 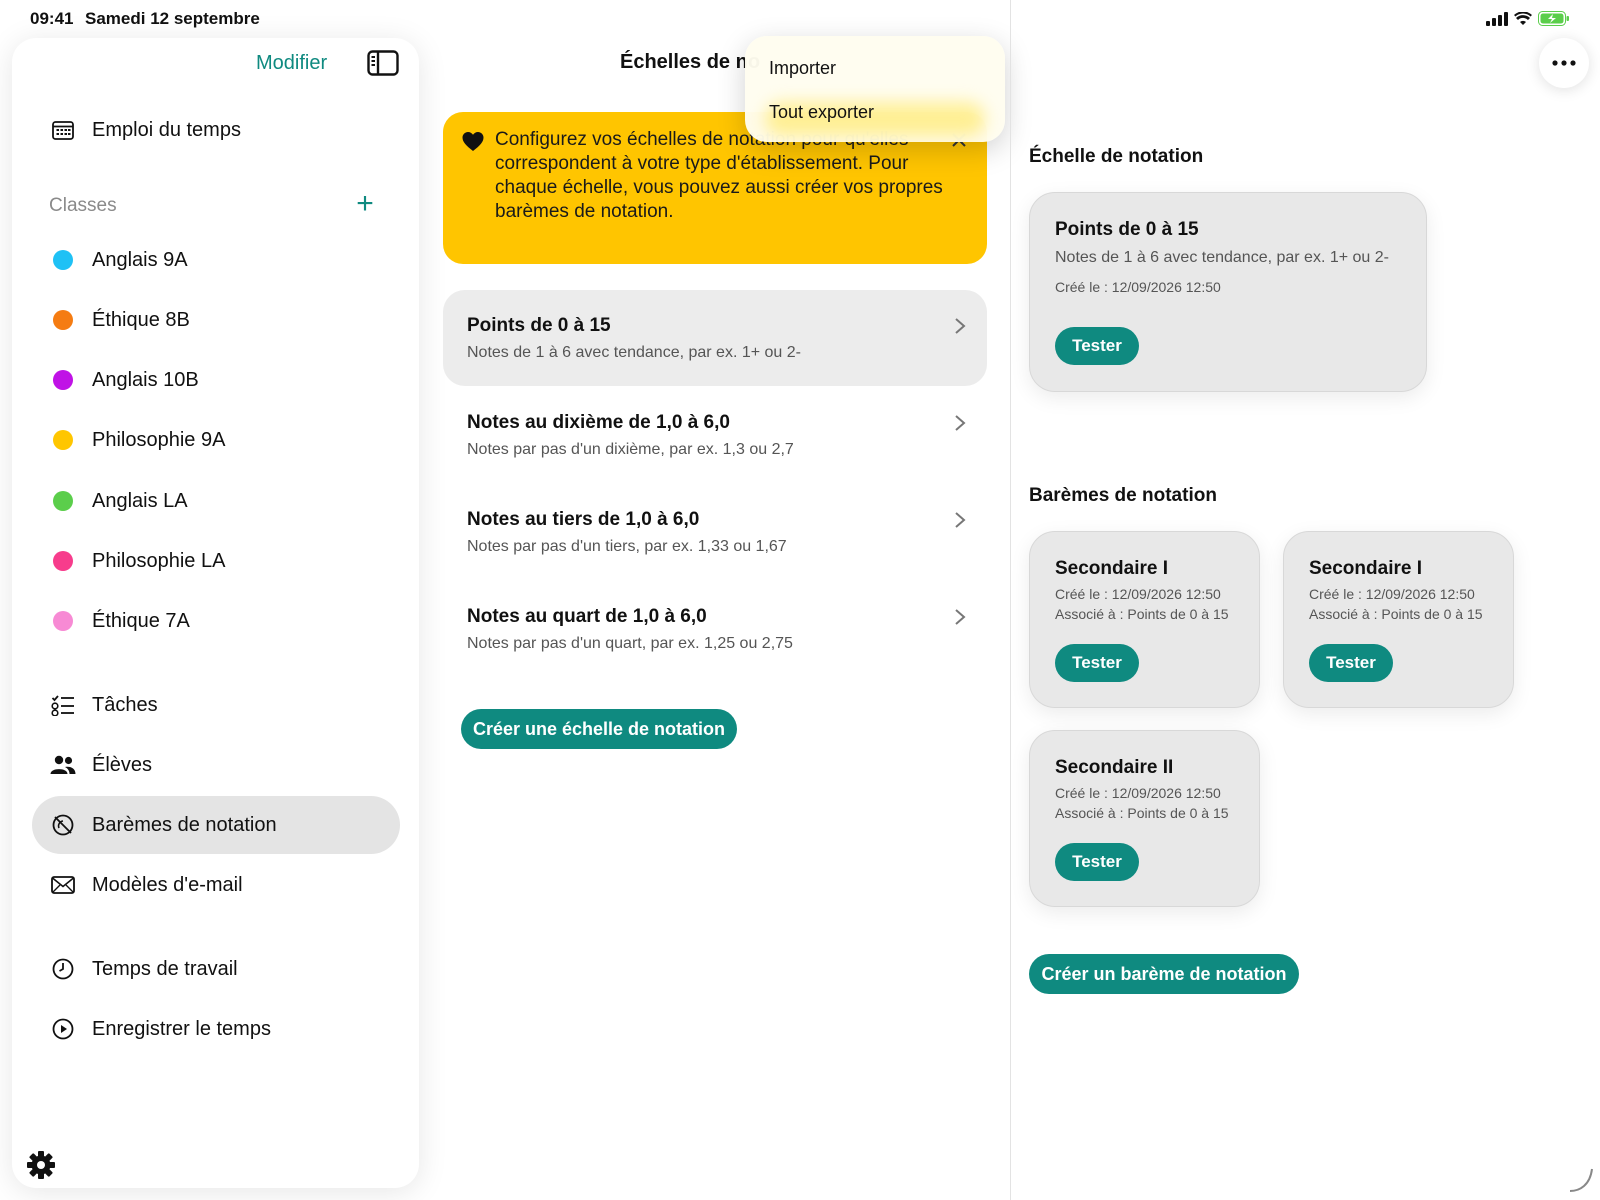 I want to click on scale-title: Notes au quart de 1,0 à 6,0, so click(x=587, y=616).